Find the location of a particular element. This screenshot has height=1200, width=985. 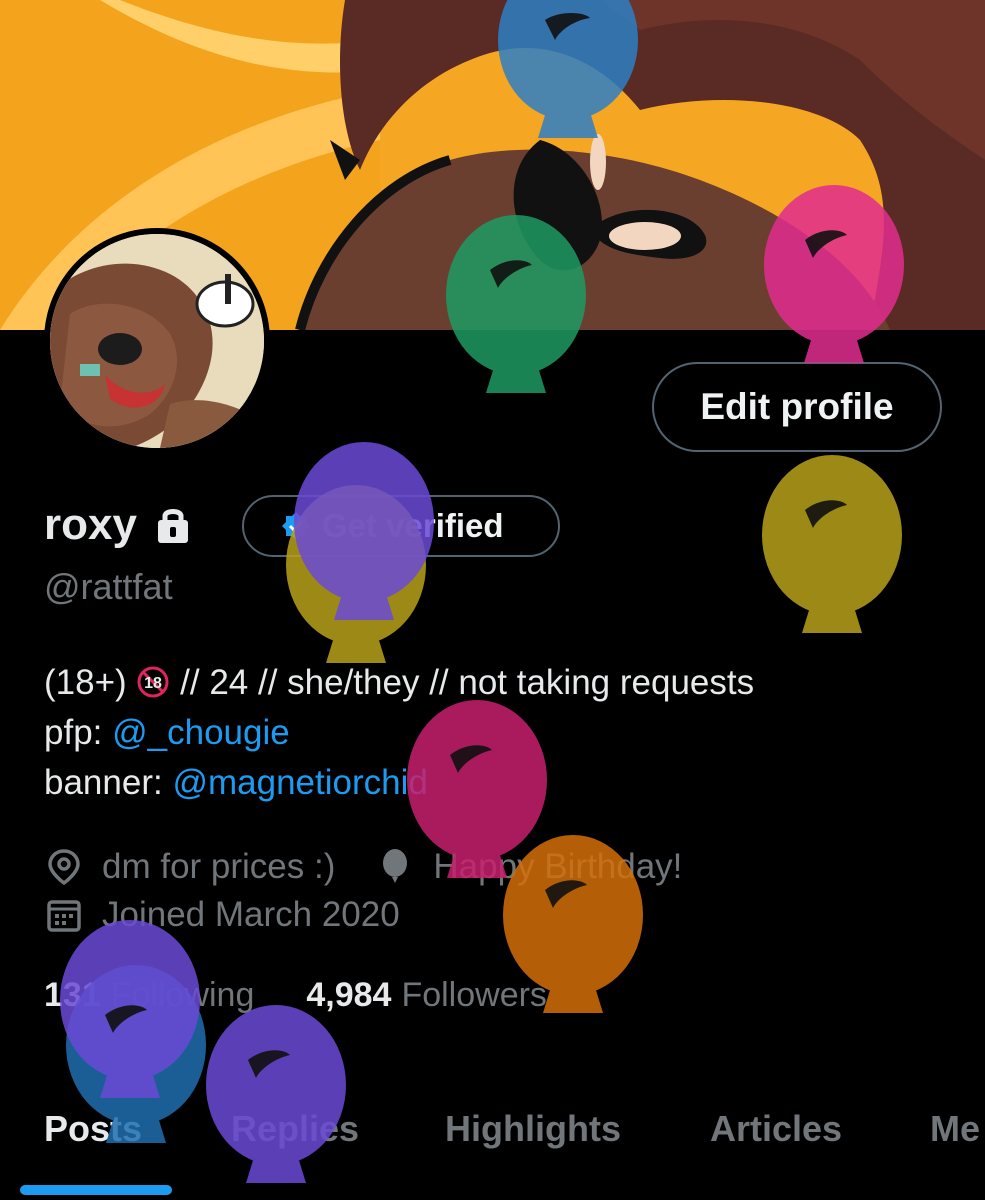

tab-media: Me is located at coordinates (955, 1129).